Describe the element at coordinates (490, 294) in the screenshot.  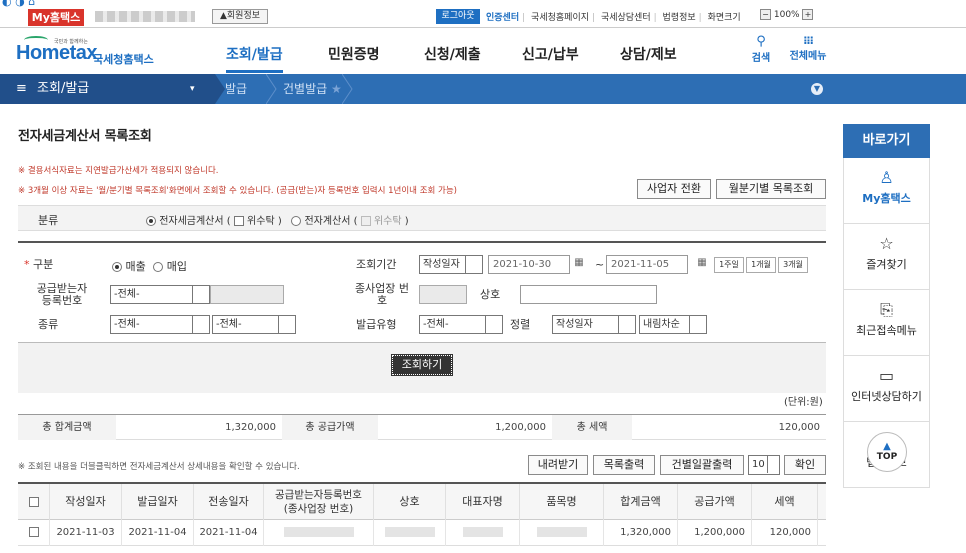
I see `company-name-label: 상호` at that location.